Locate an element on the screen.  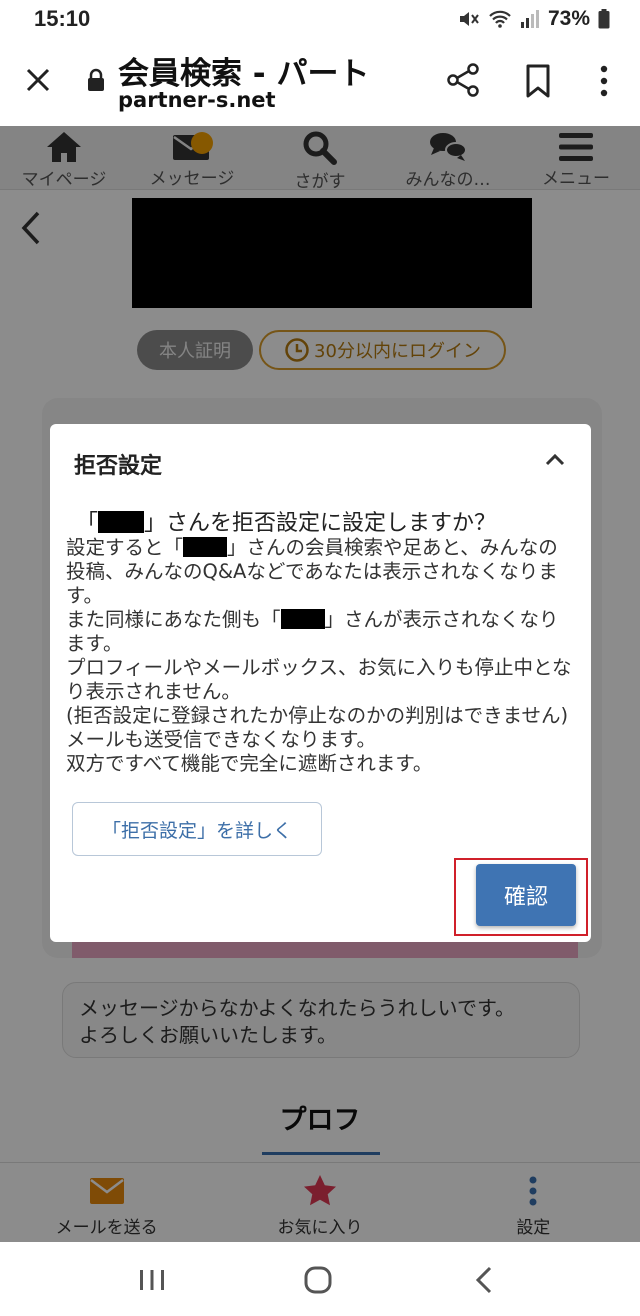
body-paragraph: (拒否設定に登録されたか停止なのかの判別はできません) is located at coordinates (317, 715).